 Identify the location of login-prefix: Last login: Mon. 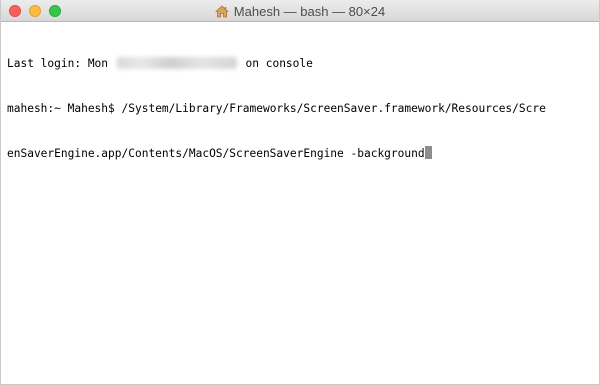
(61, 63).